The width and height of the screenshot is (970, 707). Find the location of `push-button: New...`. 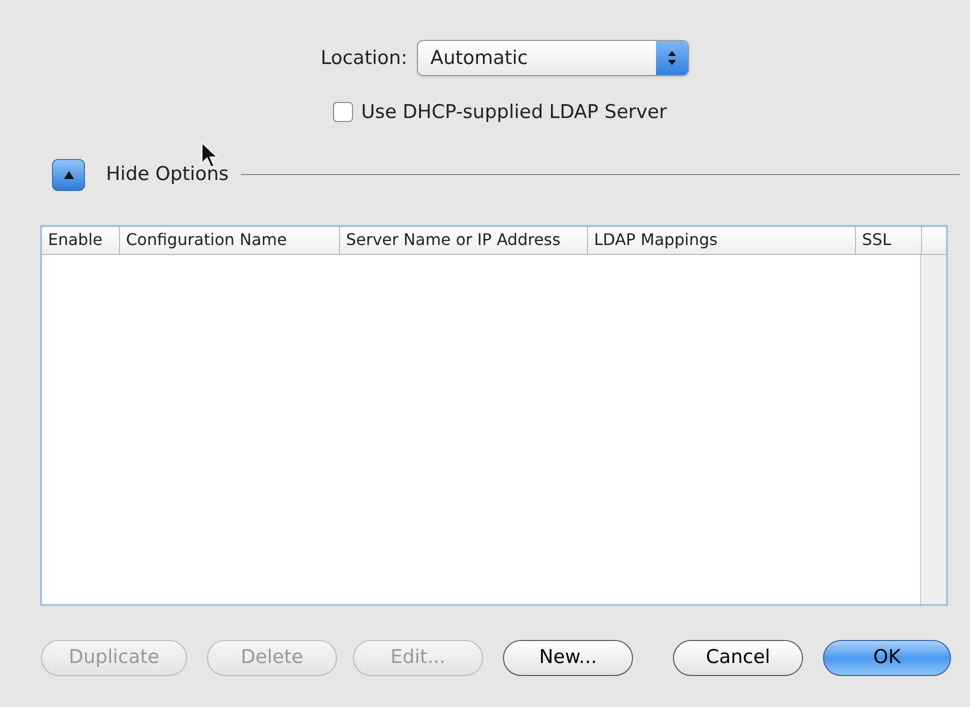

push-button: New... is located at coordinates (568, 658).